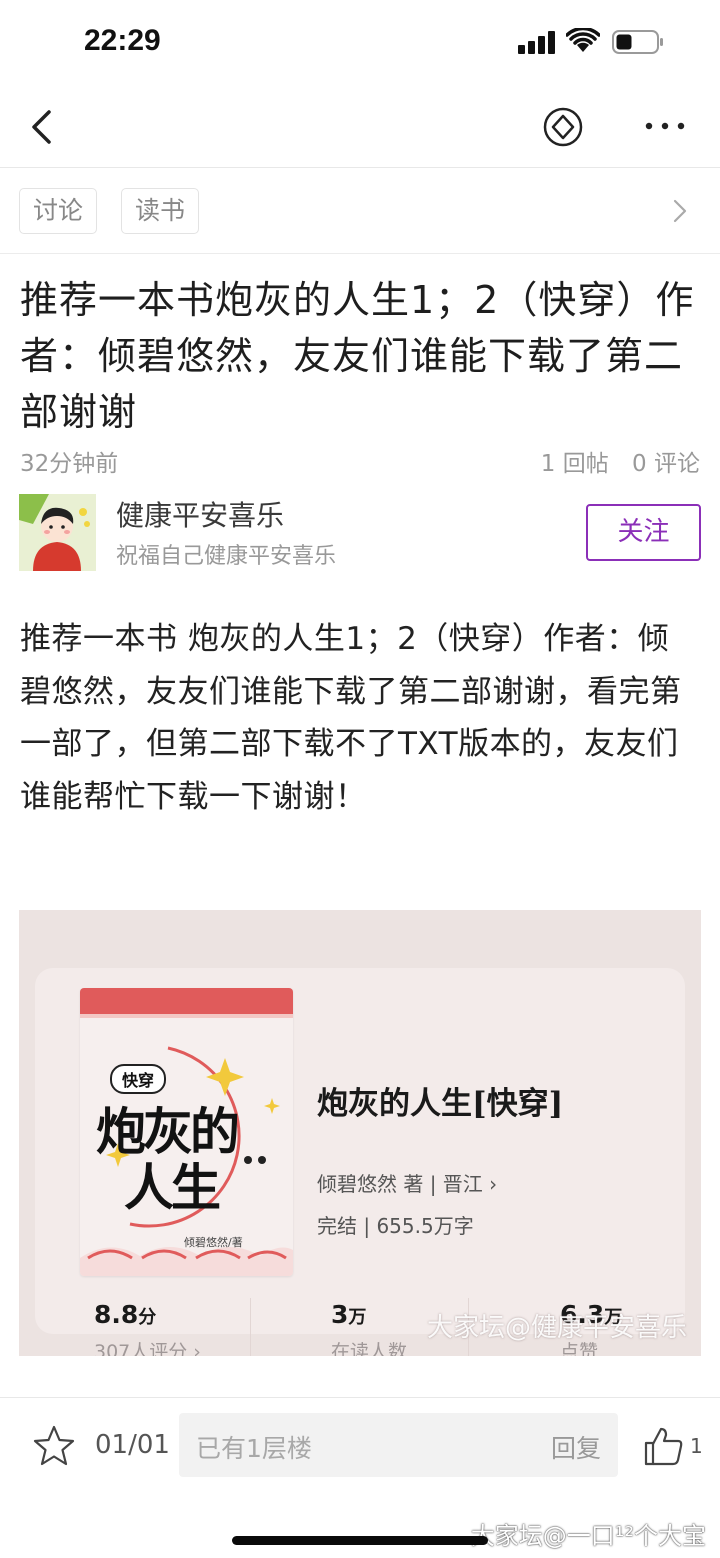 The width and height of the screenshot is (720, 1558). I want to click on avatar-illustration-icon, so click(57, 532).